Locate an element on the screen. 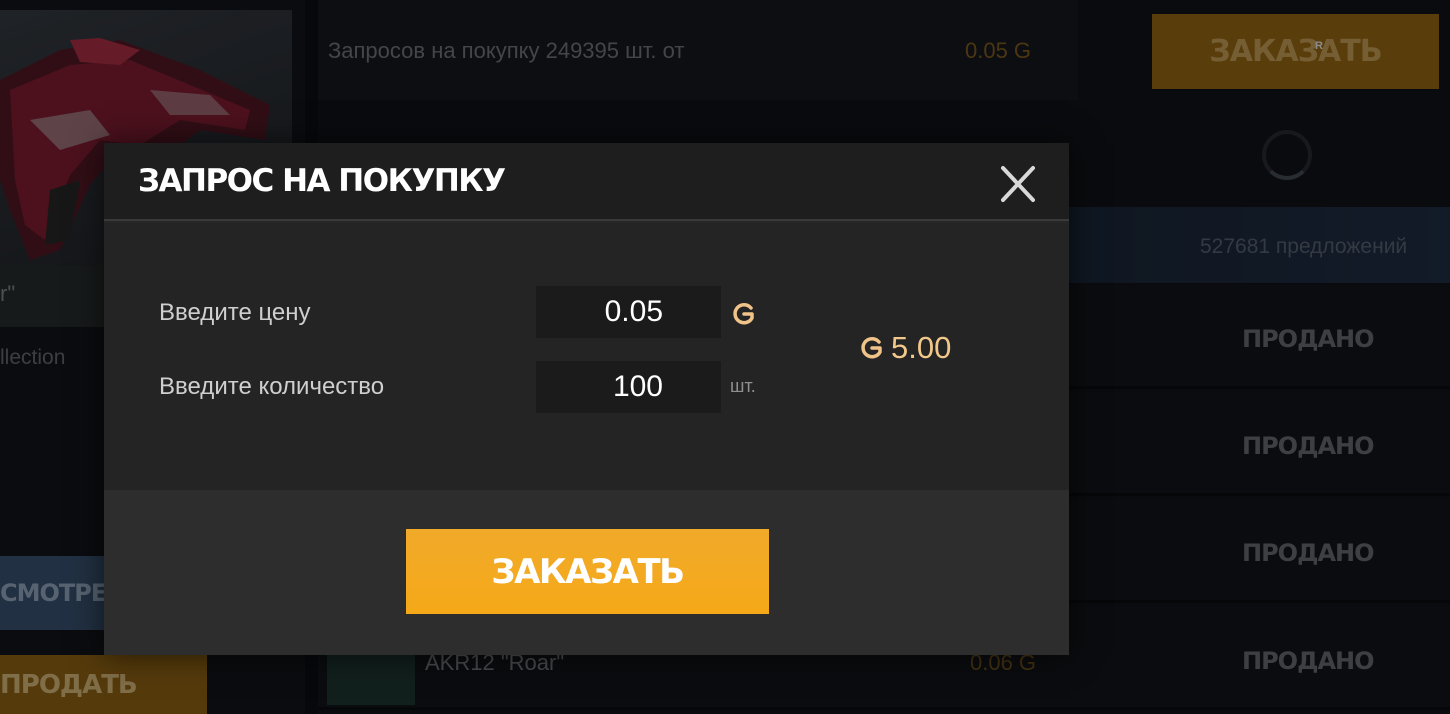 The height and width of the screenshot is (714, 1450). price-input is located at coordinates (628, 312).